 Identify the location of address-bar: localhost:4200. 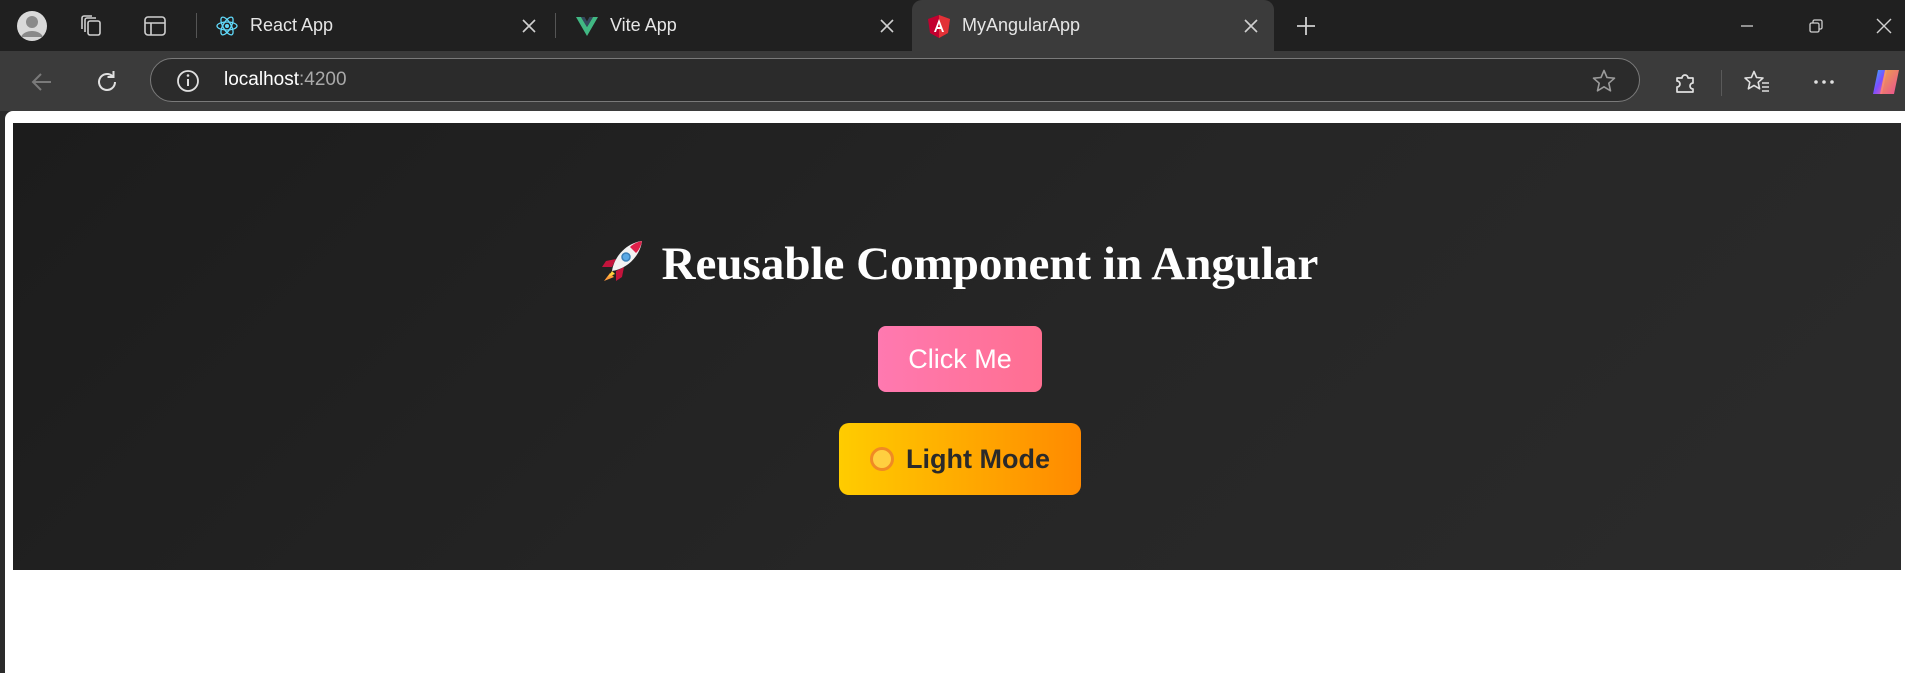
(895, 80).